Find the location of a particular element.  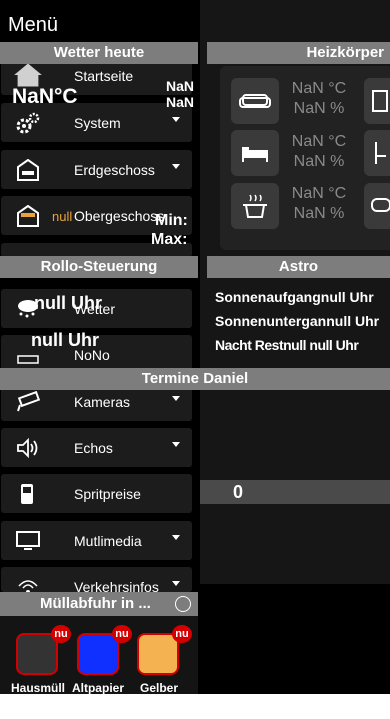

bin-label: Hausmüll is located at coordinates (37, 688).